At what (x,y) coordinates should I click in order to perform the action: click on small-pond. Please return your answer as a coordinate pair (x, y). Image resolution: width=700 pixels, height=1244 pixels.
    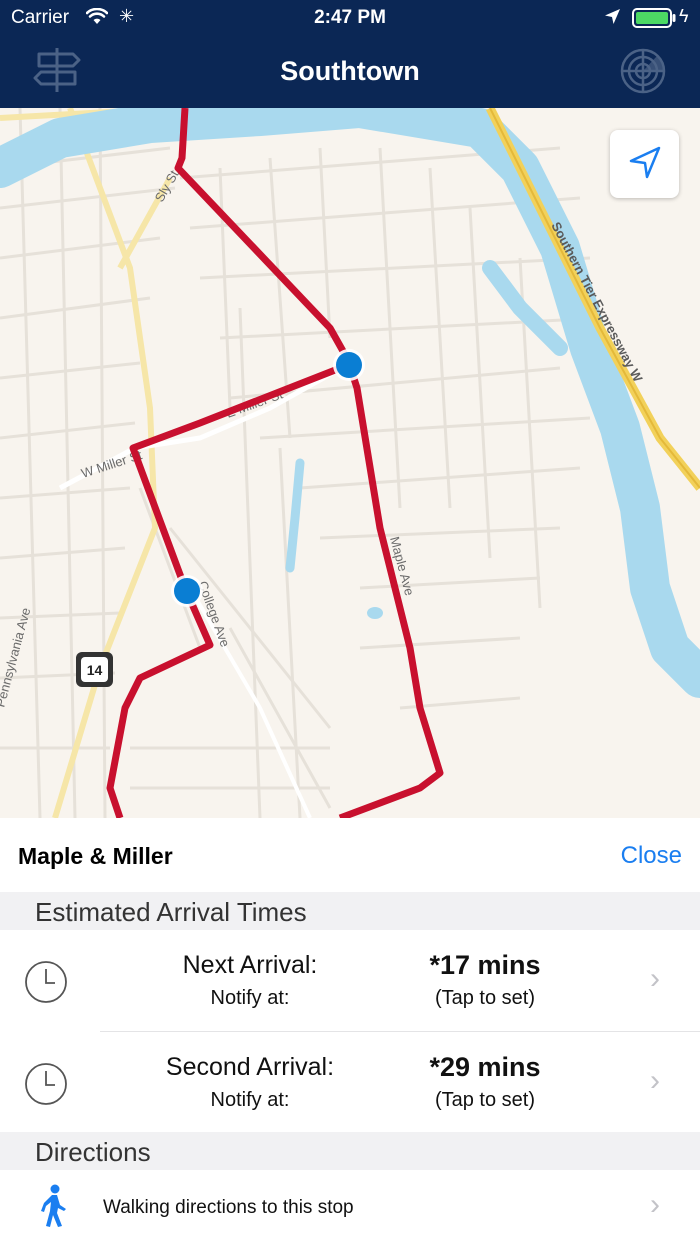
    Looking at the image, I should click on (375, 613).